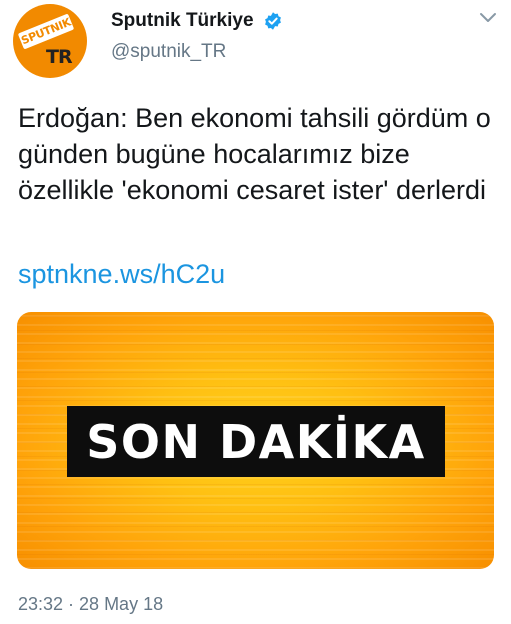 This screenshot has height=624, width=511. Describe the element at coordinates (168, 52) in the screenshot. I see `author-handle: @sputnik_TR` at that location.